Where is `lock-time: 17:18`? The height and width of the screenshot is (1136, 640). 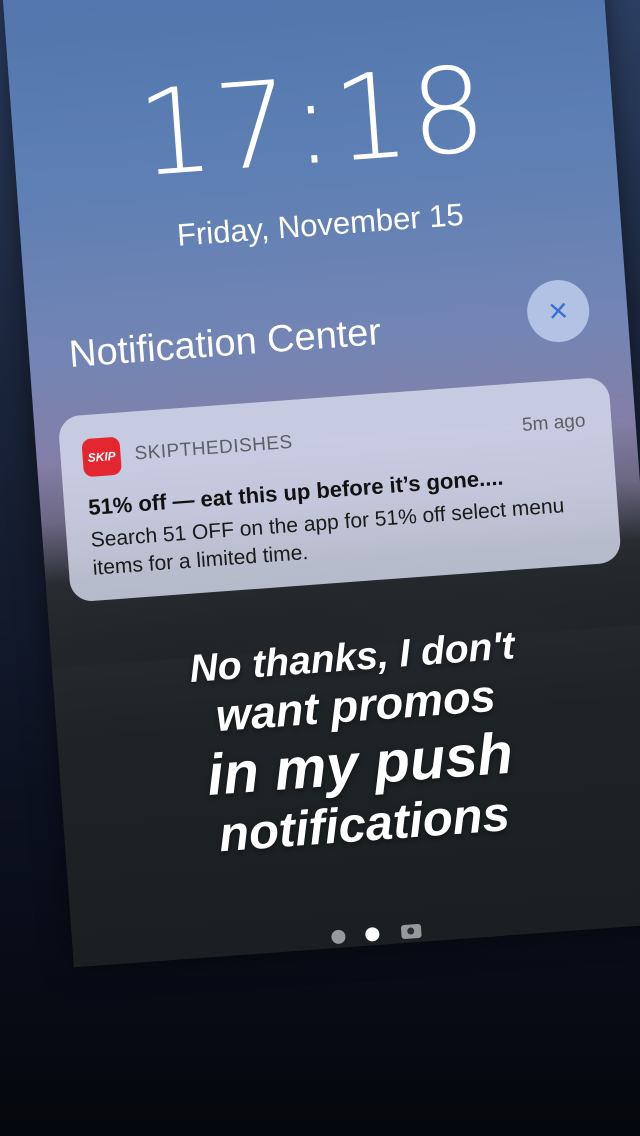
lock-time: 17:18 is located at coordinates (313, 121).